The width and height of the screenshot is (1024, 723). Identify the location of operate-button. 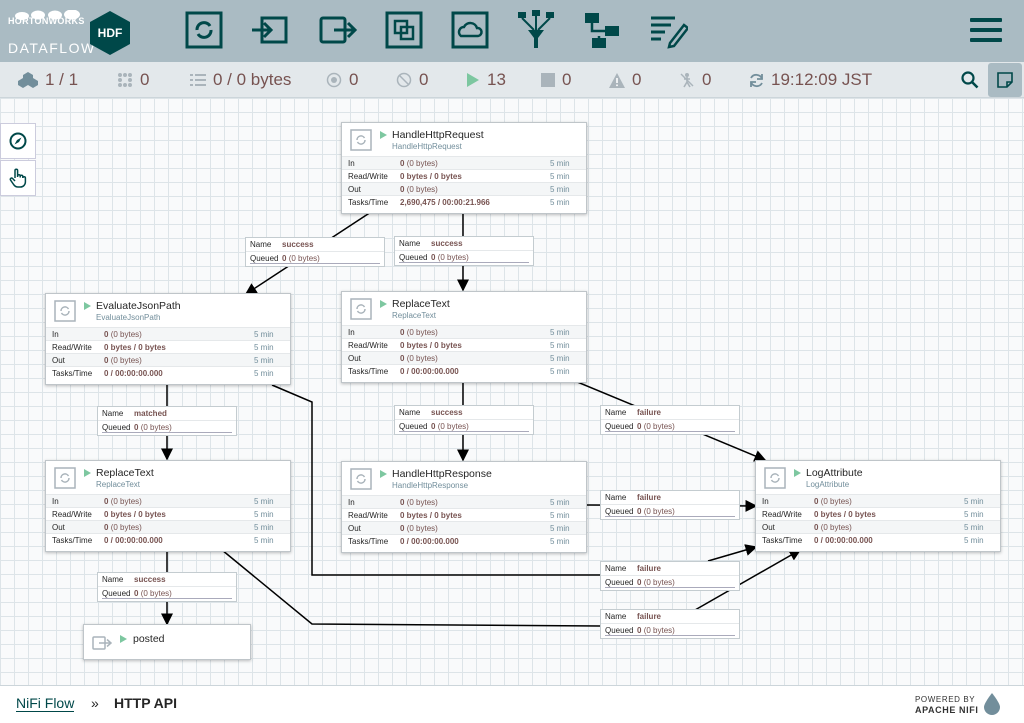
(18, 178).